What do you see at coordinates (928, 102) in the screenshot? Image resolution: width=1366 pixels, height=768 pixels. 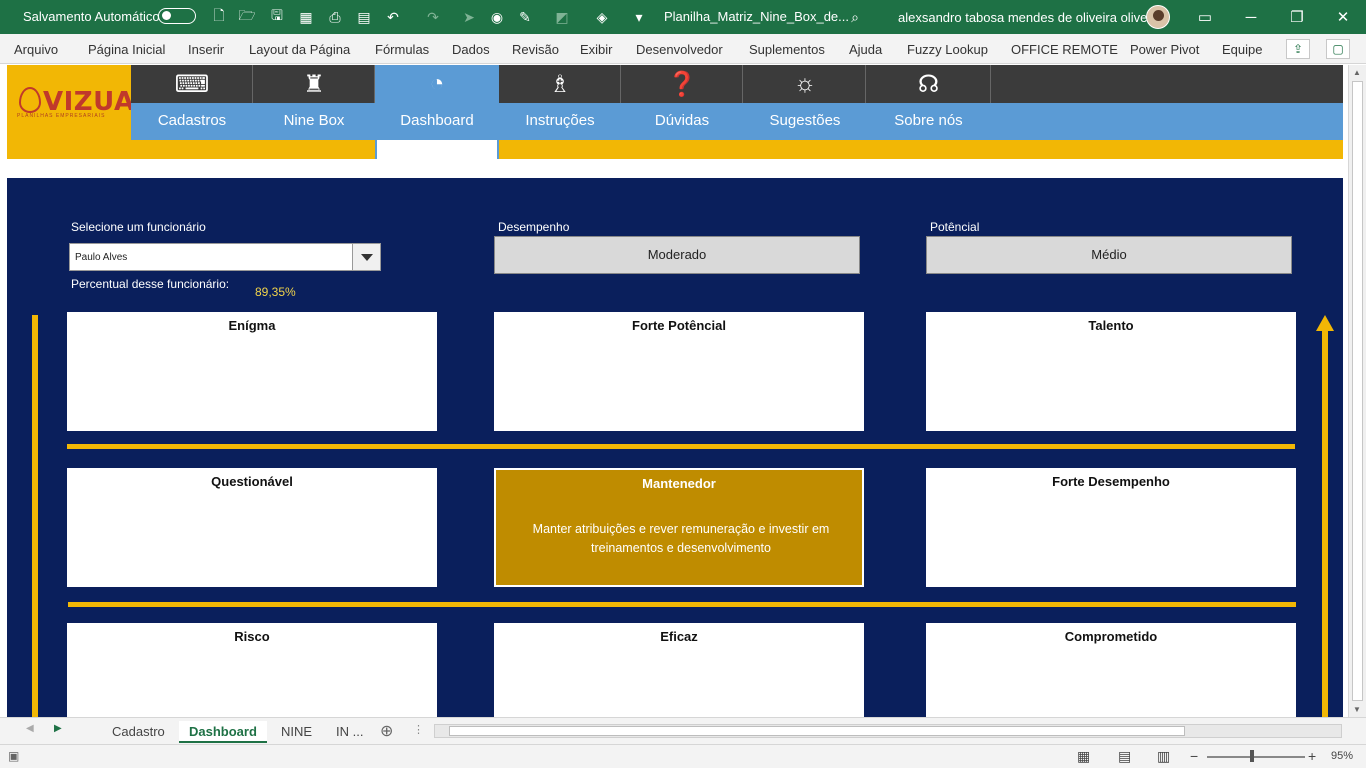 I see `nav-sobre-nos: ☊ Sobre nós` at bounding box center [928, 102].